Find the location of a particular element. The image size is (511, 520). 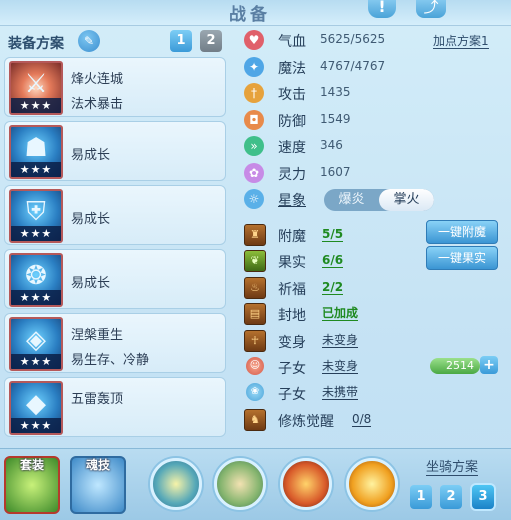

star-sign-row: ☼ 星象 爆炎 掌火 is located at coordinates (372, 200).